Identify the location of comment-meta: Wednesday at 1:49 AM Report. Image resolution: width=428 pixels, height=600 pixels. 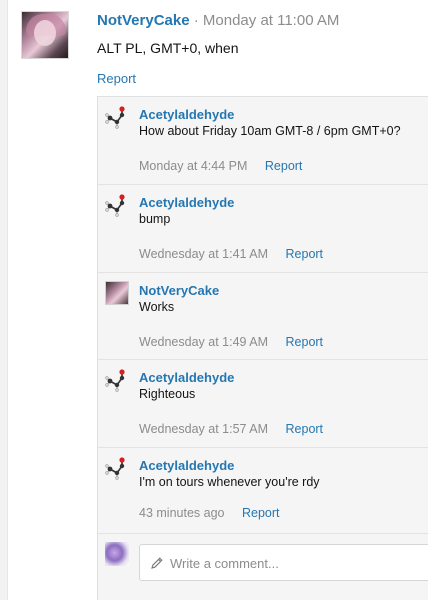
(231, 342).